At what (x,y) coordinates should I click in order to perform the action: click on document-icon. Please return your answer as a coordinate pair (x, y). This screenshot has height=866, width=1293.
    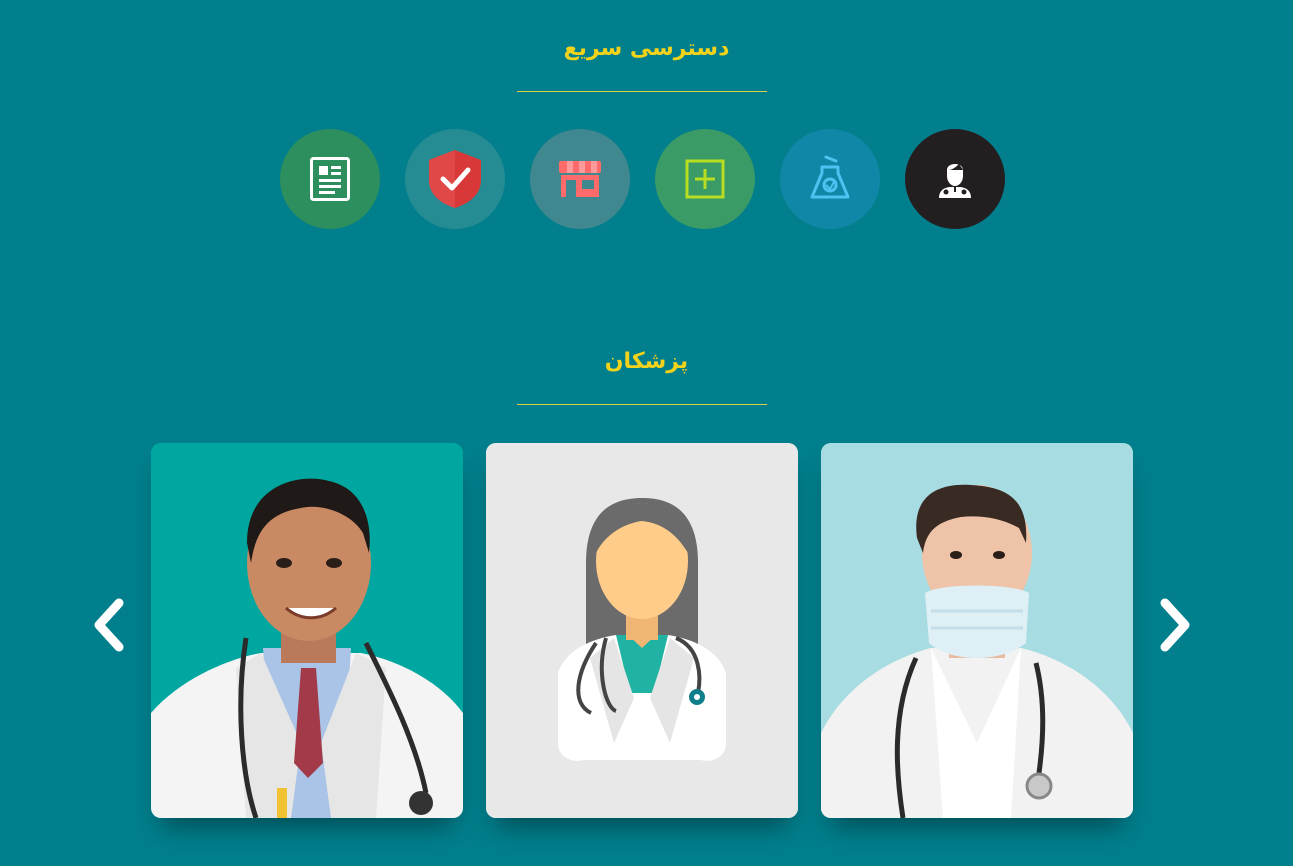
    Looking at the image, I should click on (330, 179).